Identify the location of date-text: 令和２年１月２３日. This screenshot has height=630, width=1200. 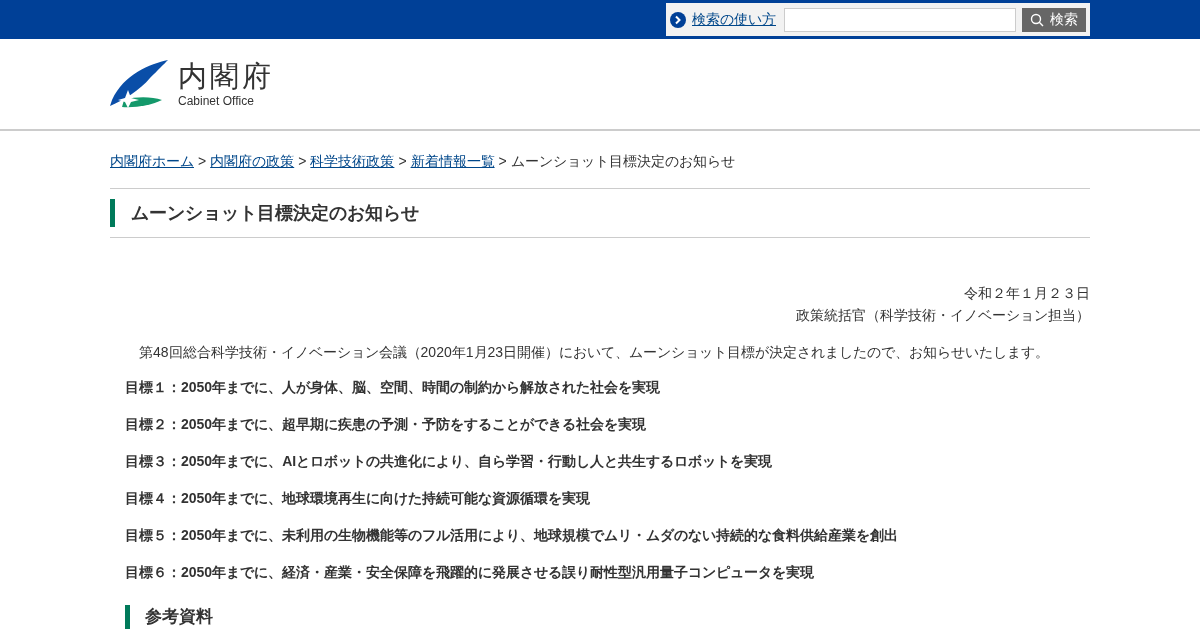
(1026, 293).